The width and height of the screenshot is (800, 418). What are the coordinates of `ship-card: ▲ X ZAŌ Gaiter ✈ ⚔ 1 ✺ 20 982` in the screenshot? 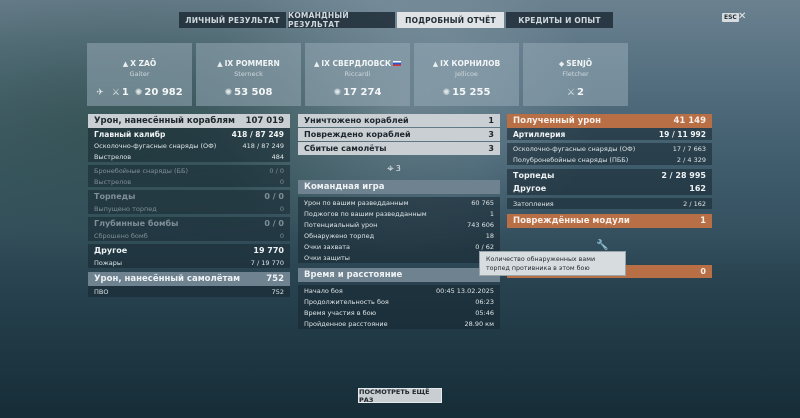 It's located at (139, 74).